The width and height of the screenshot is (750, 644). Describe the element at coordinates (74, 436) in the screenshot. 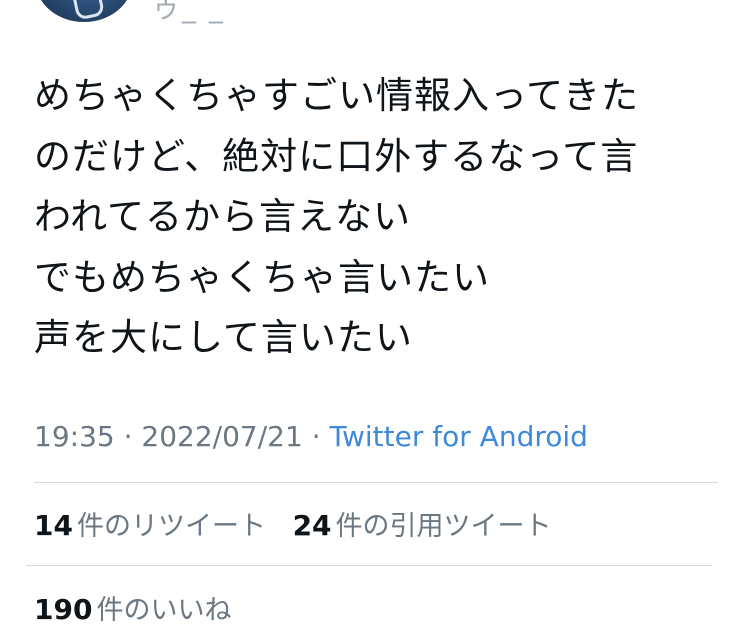

I see `tweet-time: 19:35` at that location.